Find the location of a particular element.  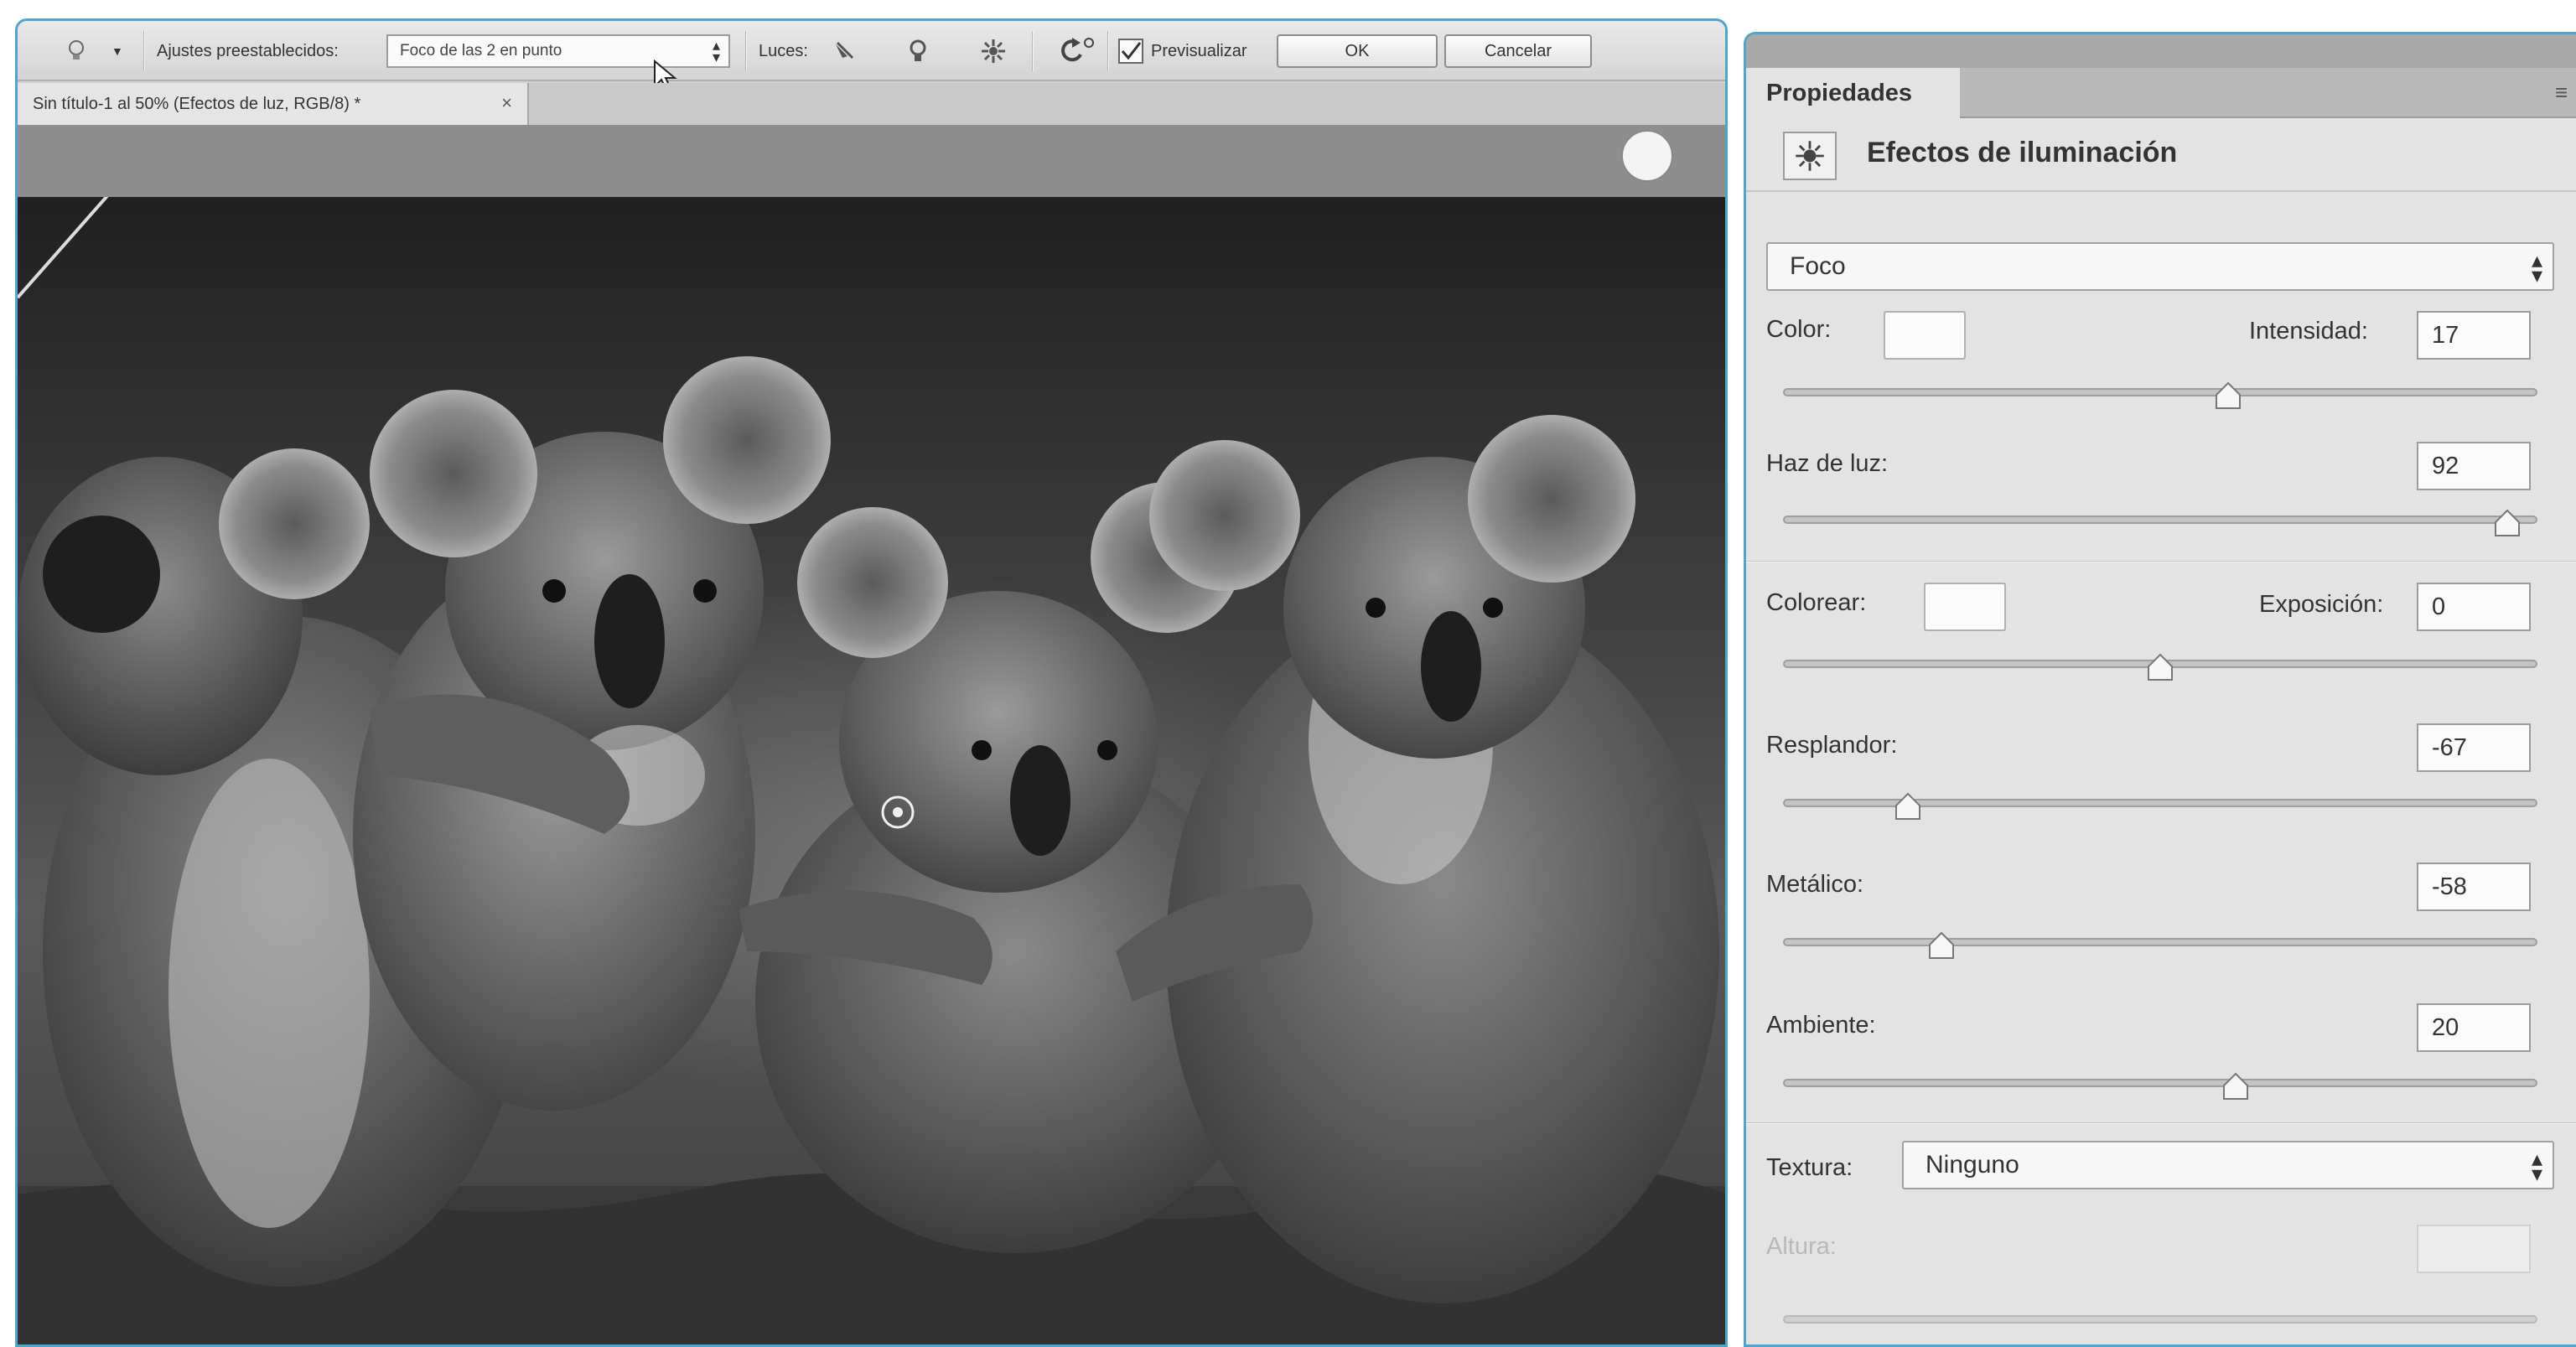

metallic-slider is located at coordinates (2160, 940).